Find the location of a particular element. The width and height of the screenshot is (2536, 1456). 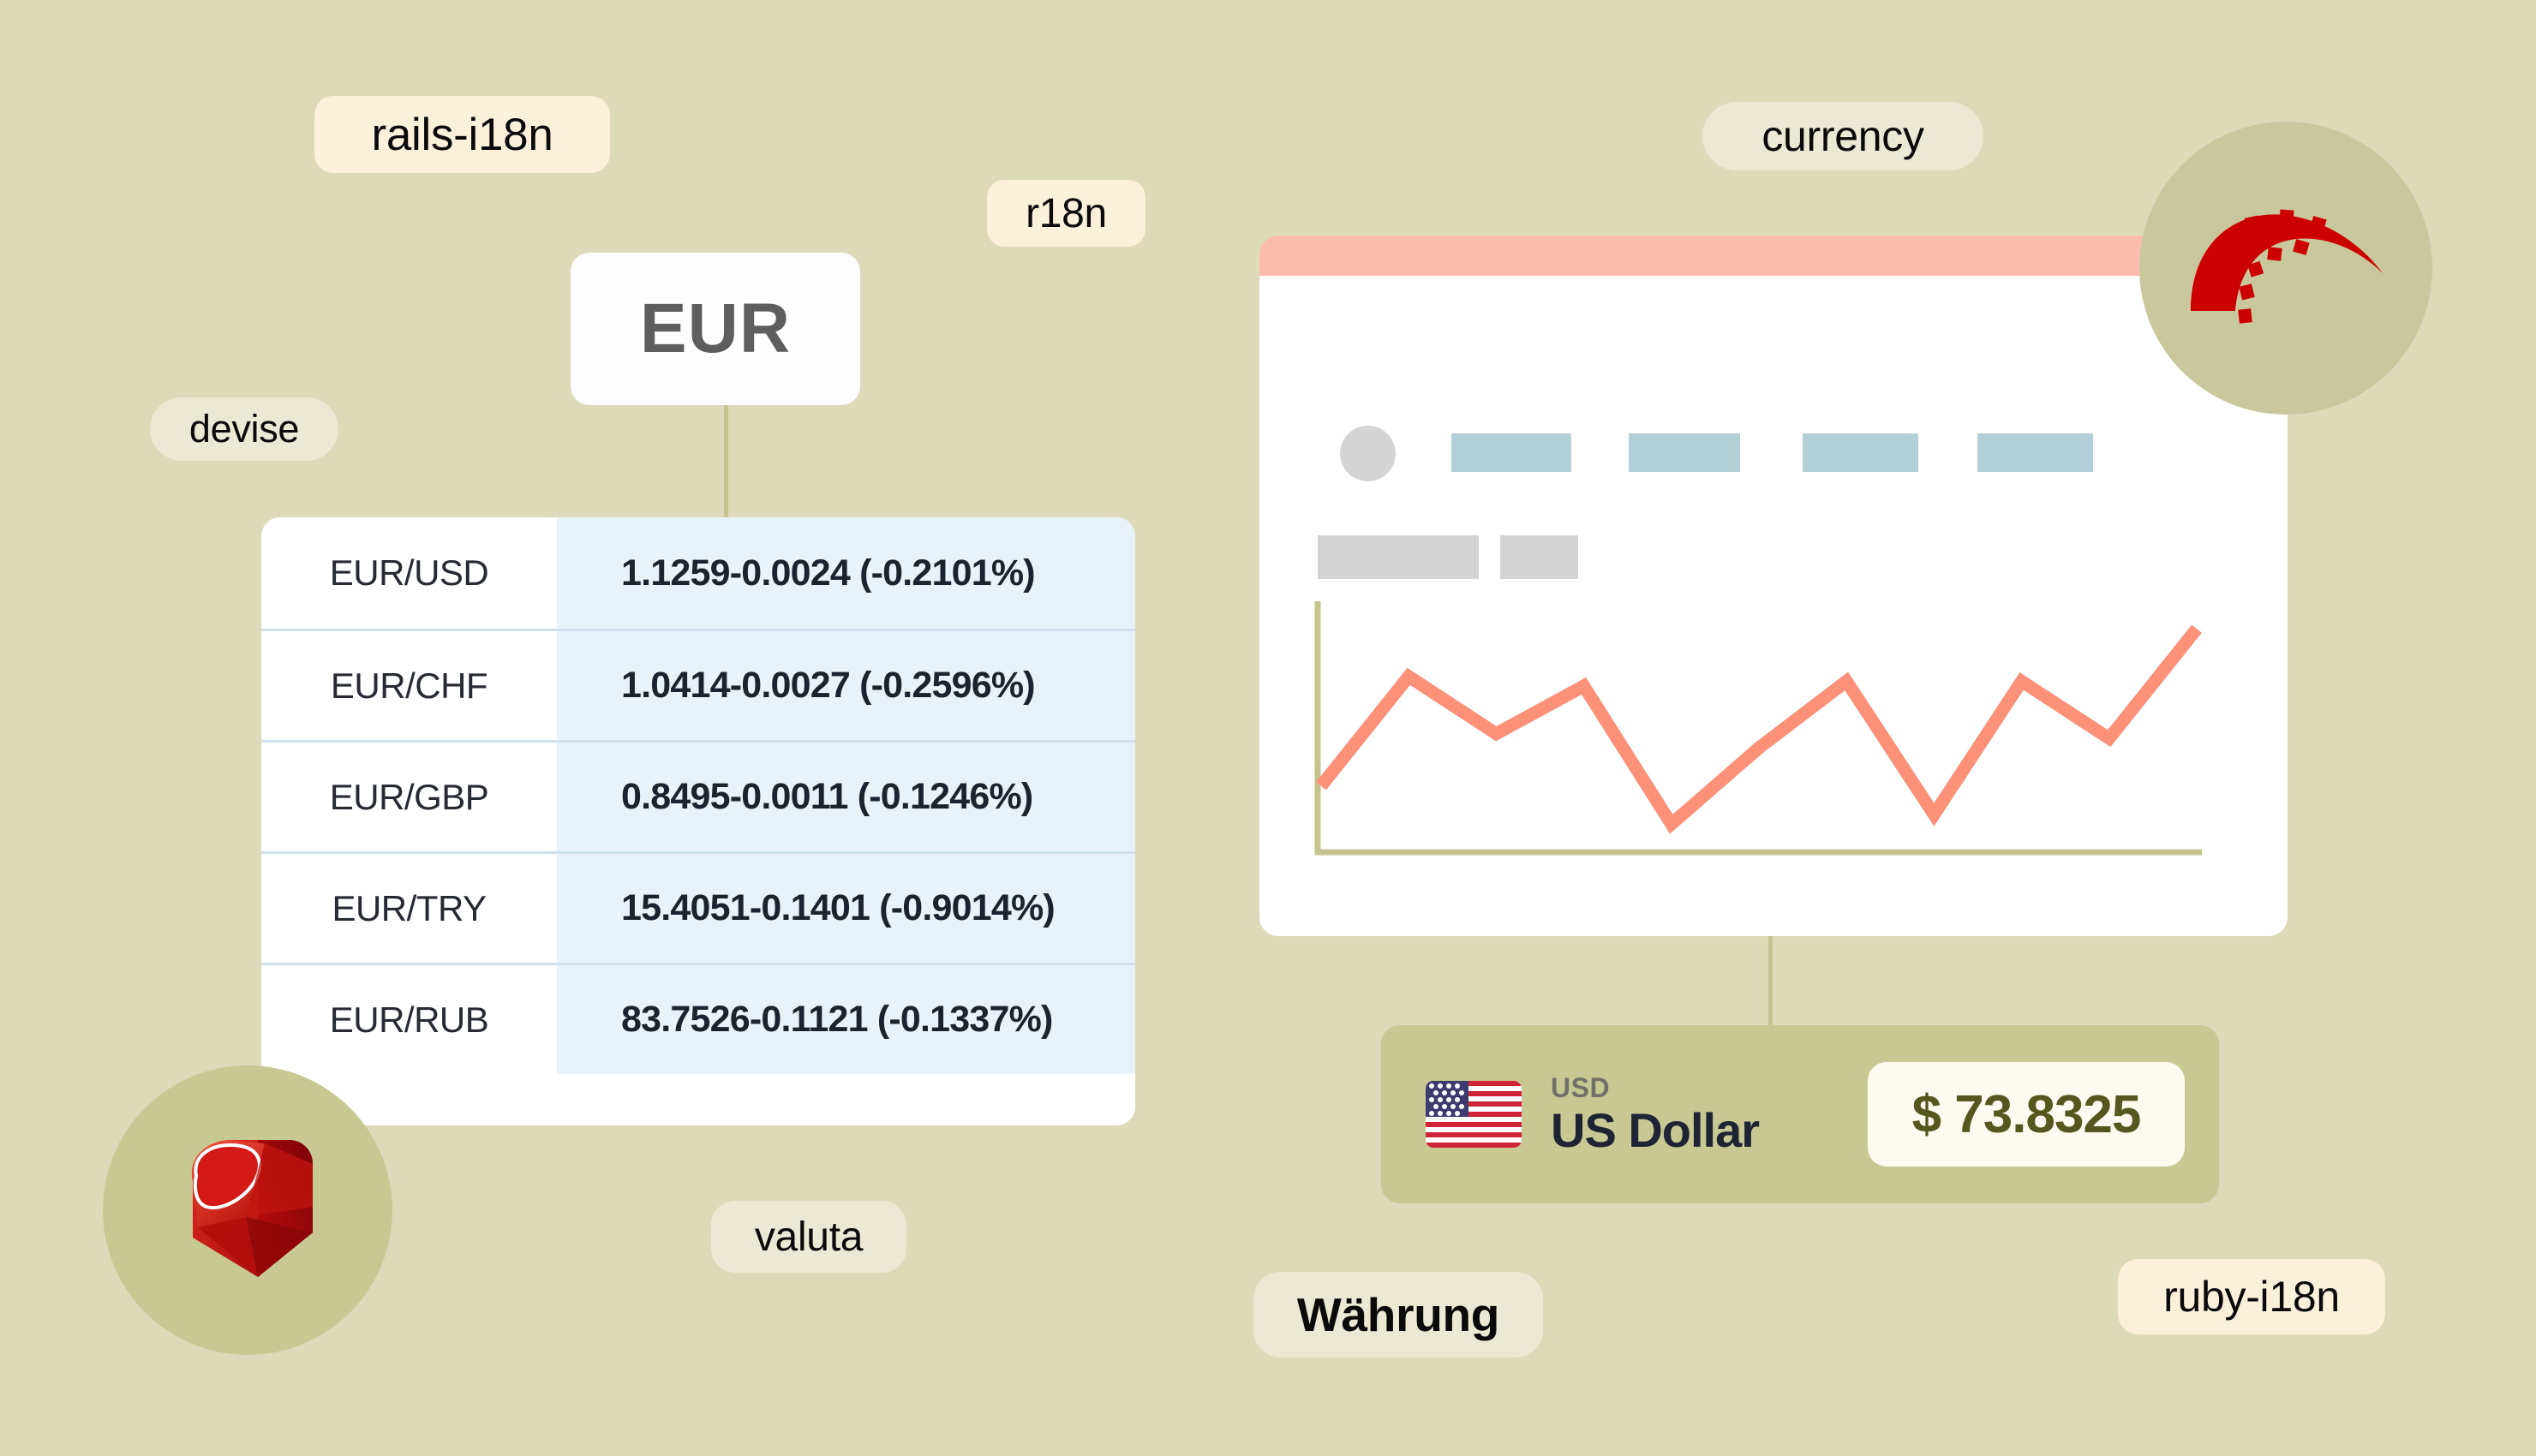

ruby-gem-logo-badge is located at coordinates (248, 1210).